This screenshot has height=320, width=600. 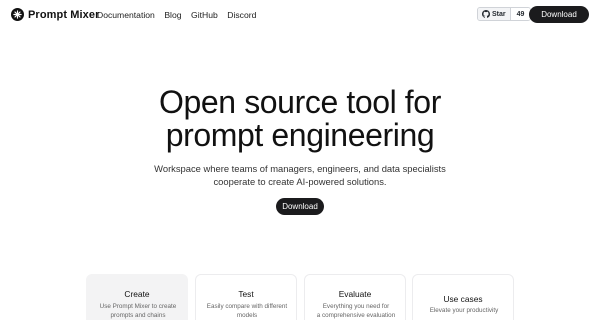 I want to click on main-nav: Documentation Blog GitHub Discord, so click(x=181, y=15).